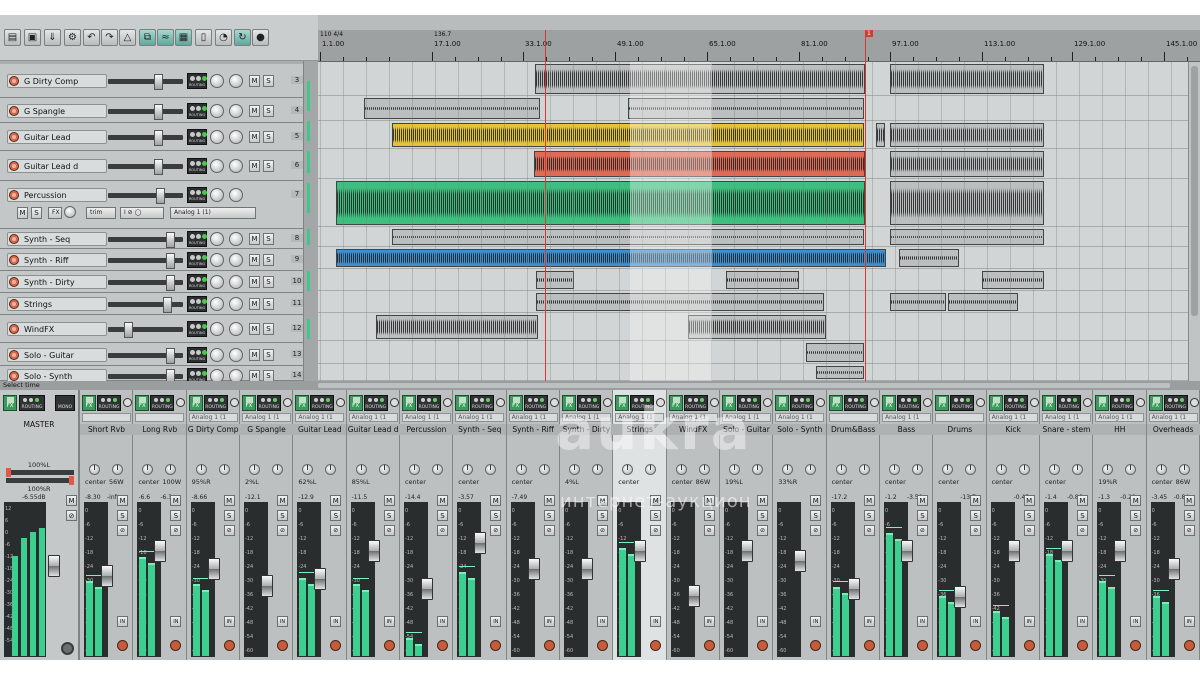  Describe the element at coordinates (10, 403) in the screenshot. I see `master-fx-button: FX` at that location.